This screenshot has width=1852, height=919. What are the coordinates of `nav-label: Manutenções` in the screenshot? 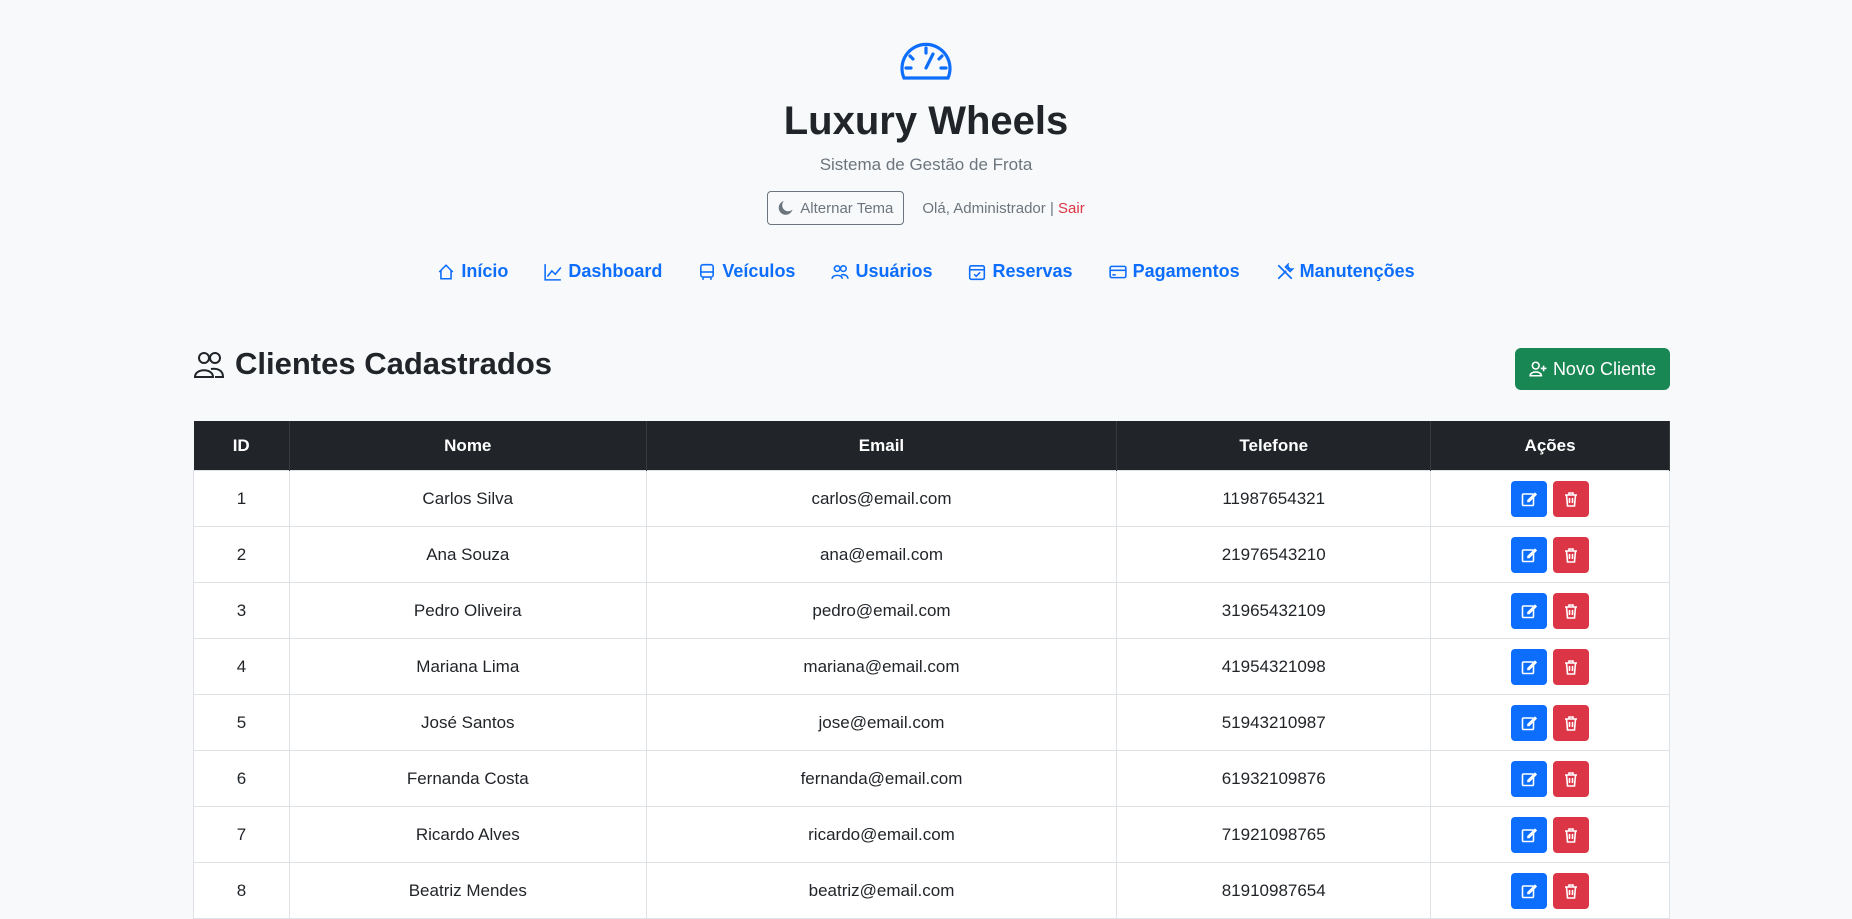 It's located at (1357, 271).